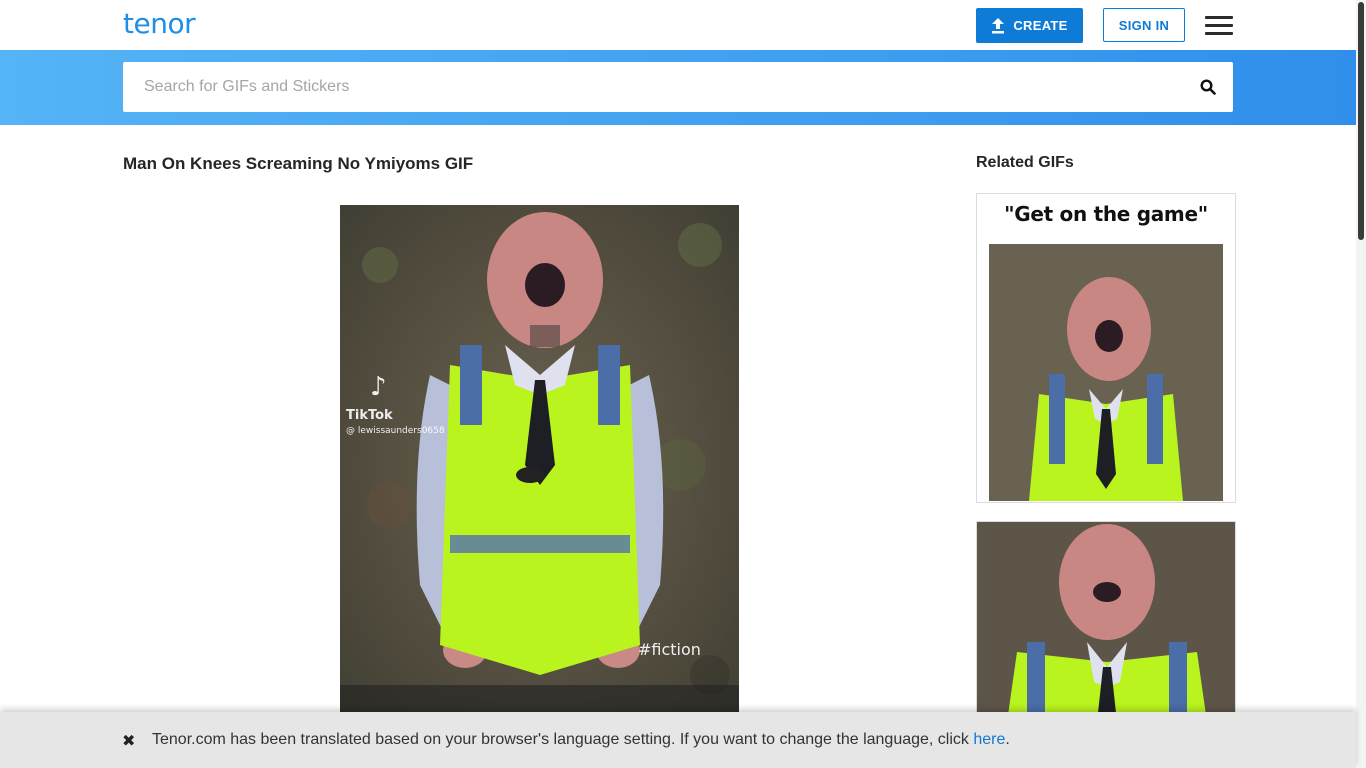  I want to click on change-language-link: here, so click(989, 739).